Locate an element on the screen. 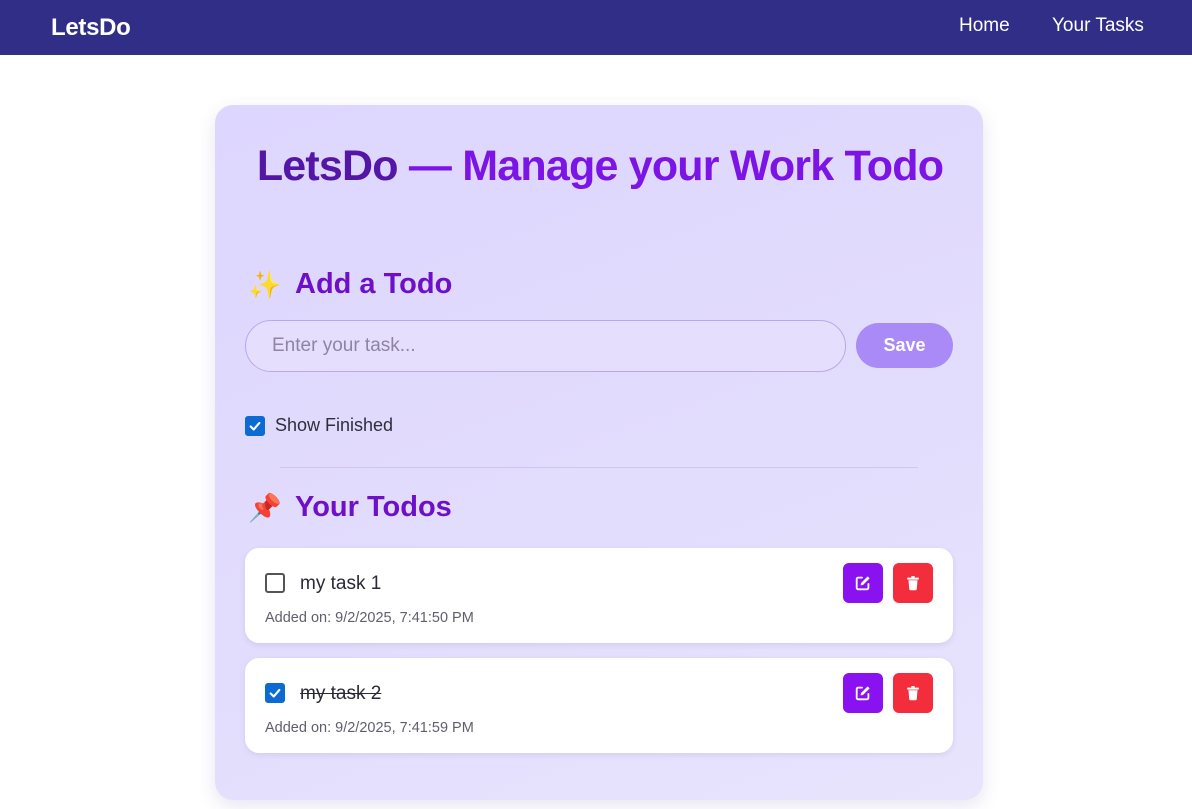 This screenshot has height=809, width=1192. brand-logo: LetsDo is located at coordinates (91, 28).